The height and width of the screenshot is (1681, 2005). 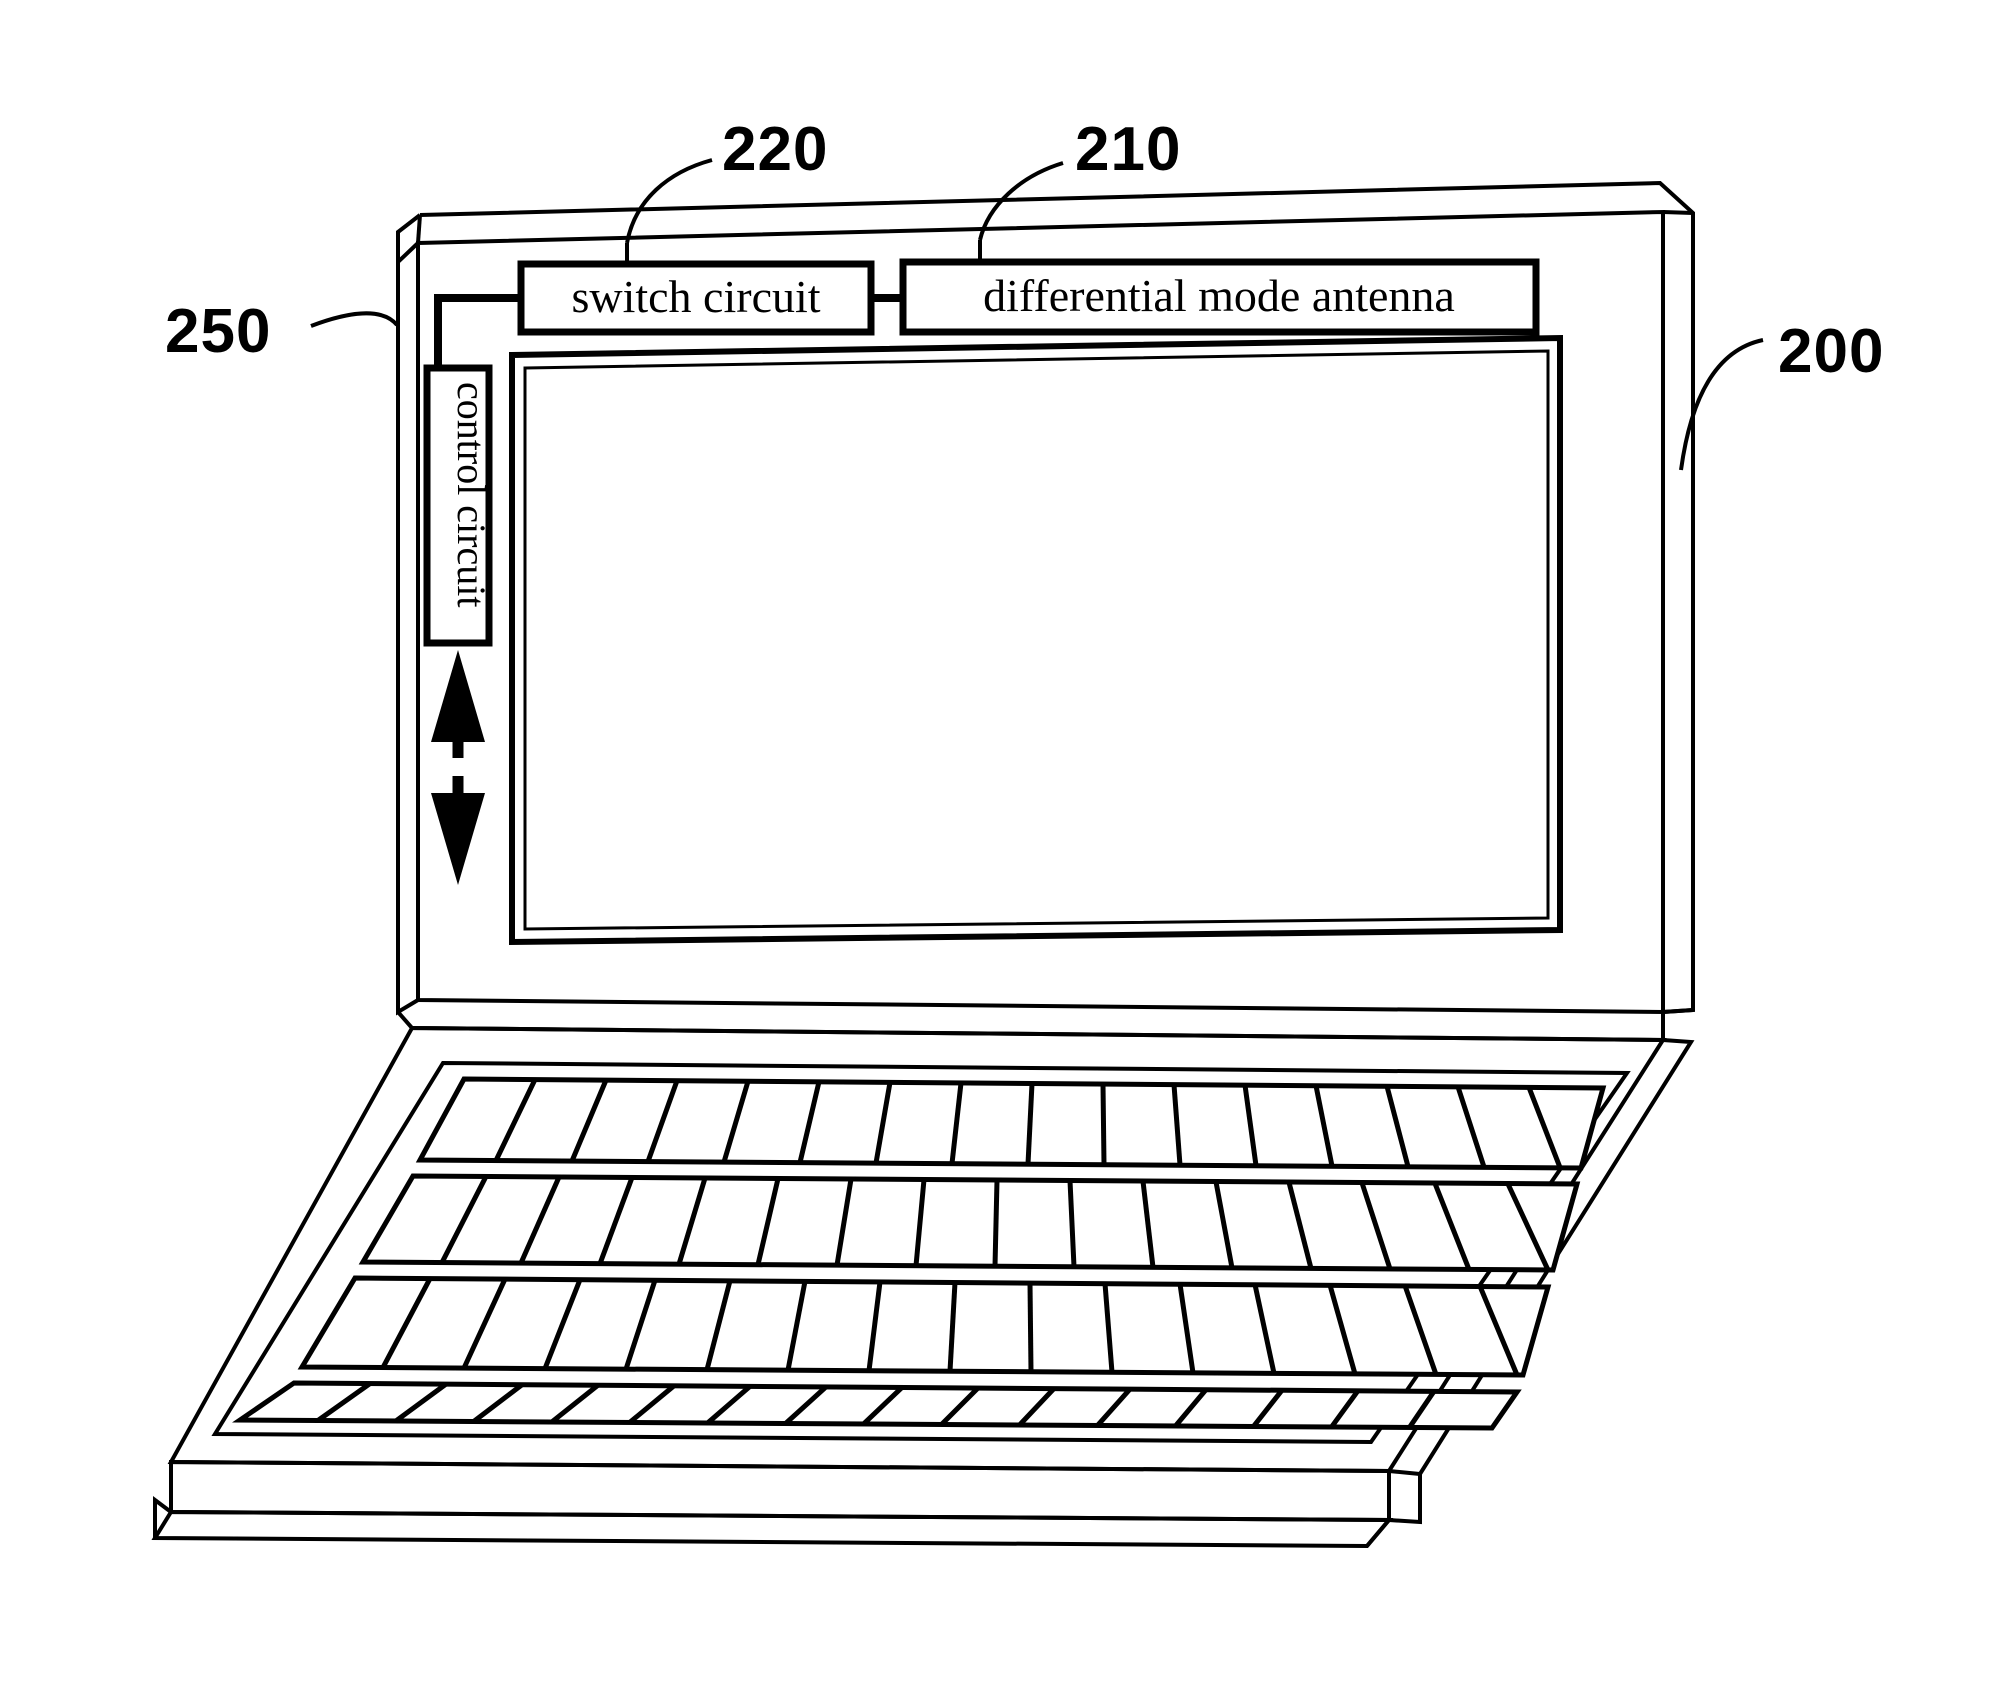 I want to click on block-switch-circuit: switch circuit, so click(x=696, y=298).